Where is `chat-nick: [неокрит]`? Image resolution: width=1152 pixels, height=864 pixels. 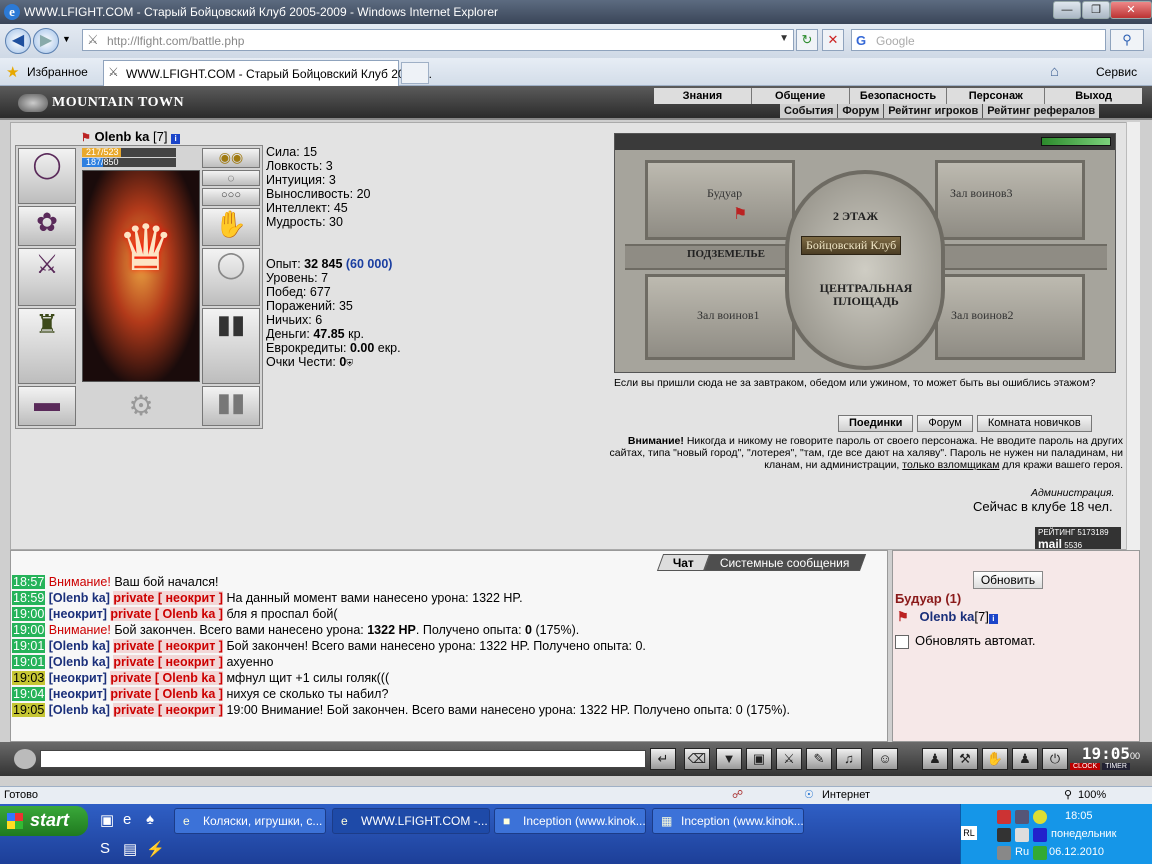 chat-nick: [неокрит] is located at coordinates (78, 694).